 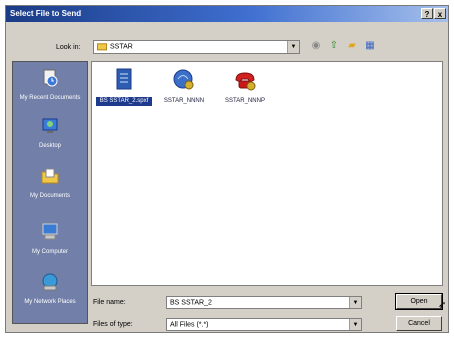 What do you see at coordinates (419, 323) in the screenshot?
I see `cancel-button: Cancel` at bounding box center [419, 323].